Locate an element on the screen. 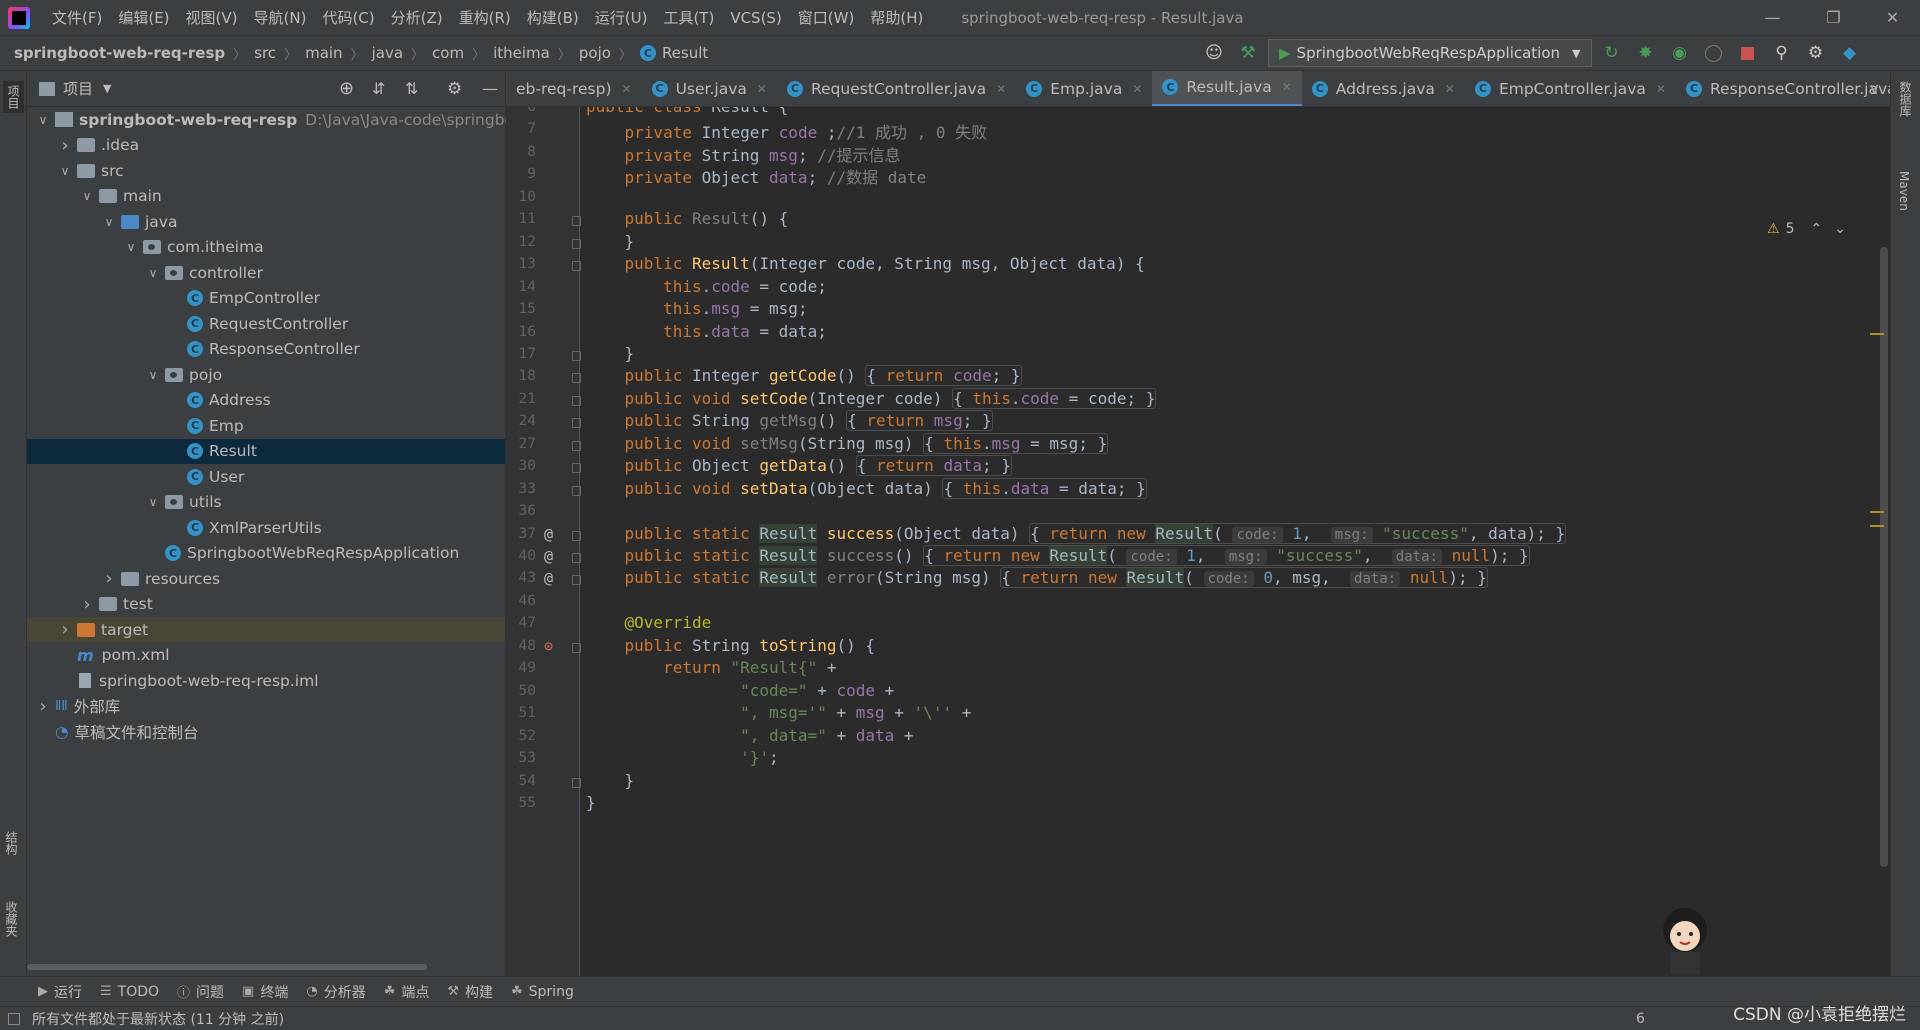  editor-tab: C EmpController.java ✕ is located at coordinates (1570, 88).